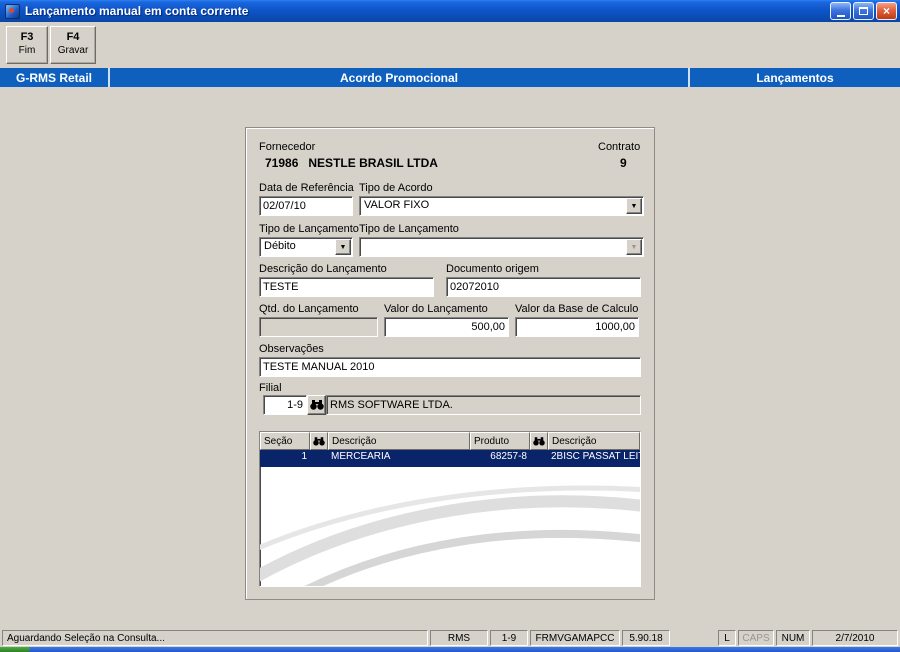  Describe the element at coordinates (756, 638) in the screenshot. I see `status-caps-indicator: CAPS` at that location.